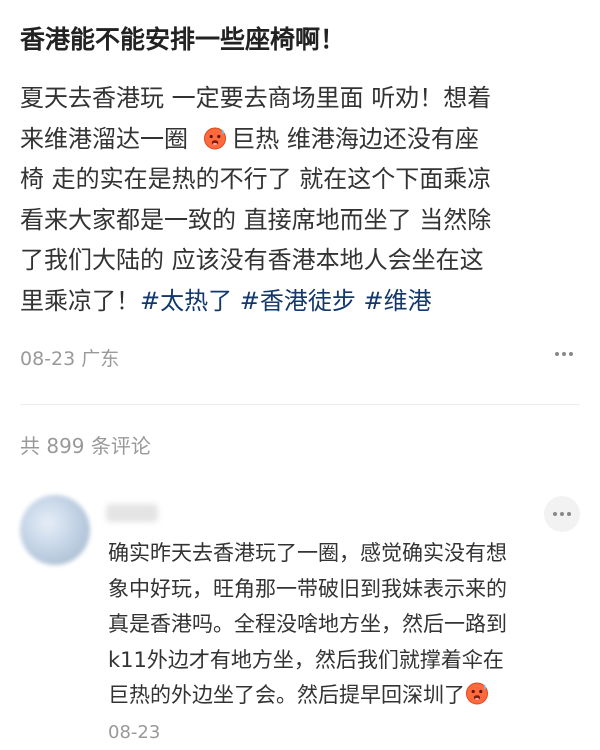  What do you see at coordinates (306, 659) in the screenshot?
I see `comment-line: k11外边才有地方坐，然后我们就撑着伞在` at bounding box center [306, 659].